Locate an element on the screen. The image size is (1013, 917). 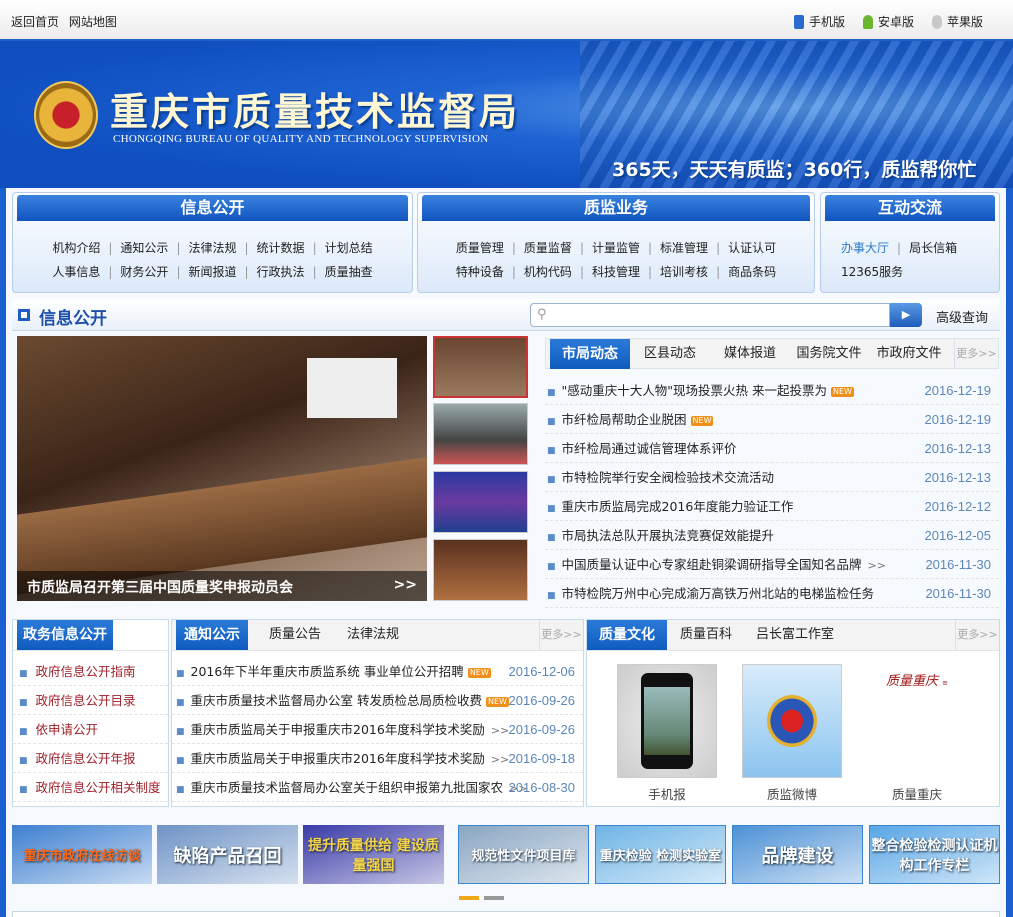
next-arrow: >> is located at coordinates (405, 585).